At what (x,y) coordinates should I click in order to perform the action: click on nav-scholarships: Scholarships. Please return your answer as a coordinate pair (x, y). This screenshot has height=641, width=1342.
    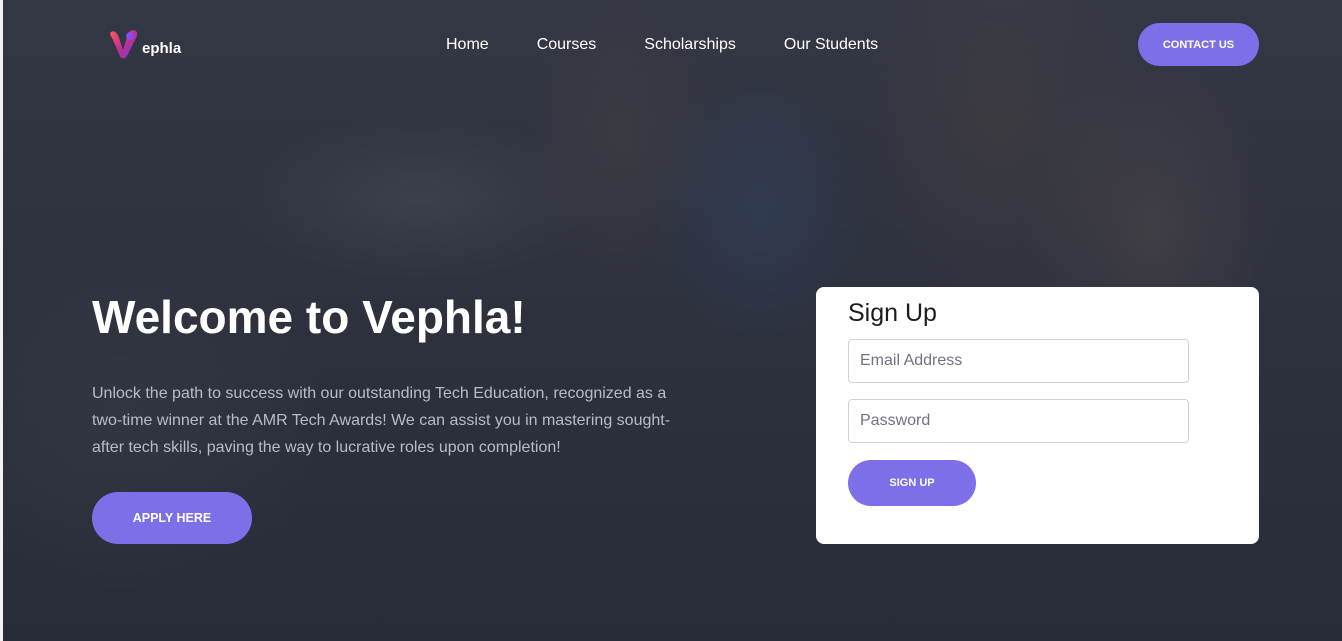
    Looking at the image, I should click on (690, 45).